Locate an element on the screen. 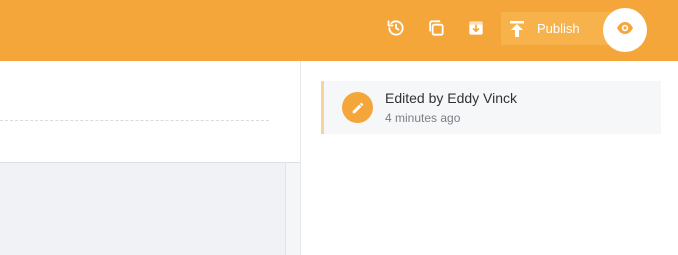 The height and width of the screenshot is (255, 678). activity-item: Edited by Eddy Vinck 4 minutes ago is located at coordinates (491, 107).